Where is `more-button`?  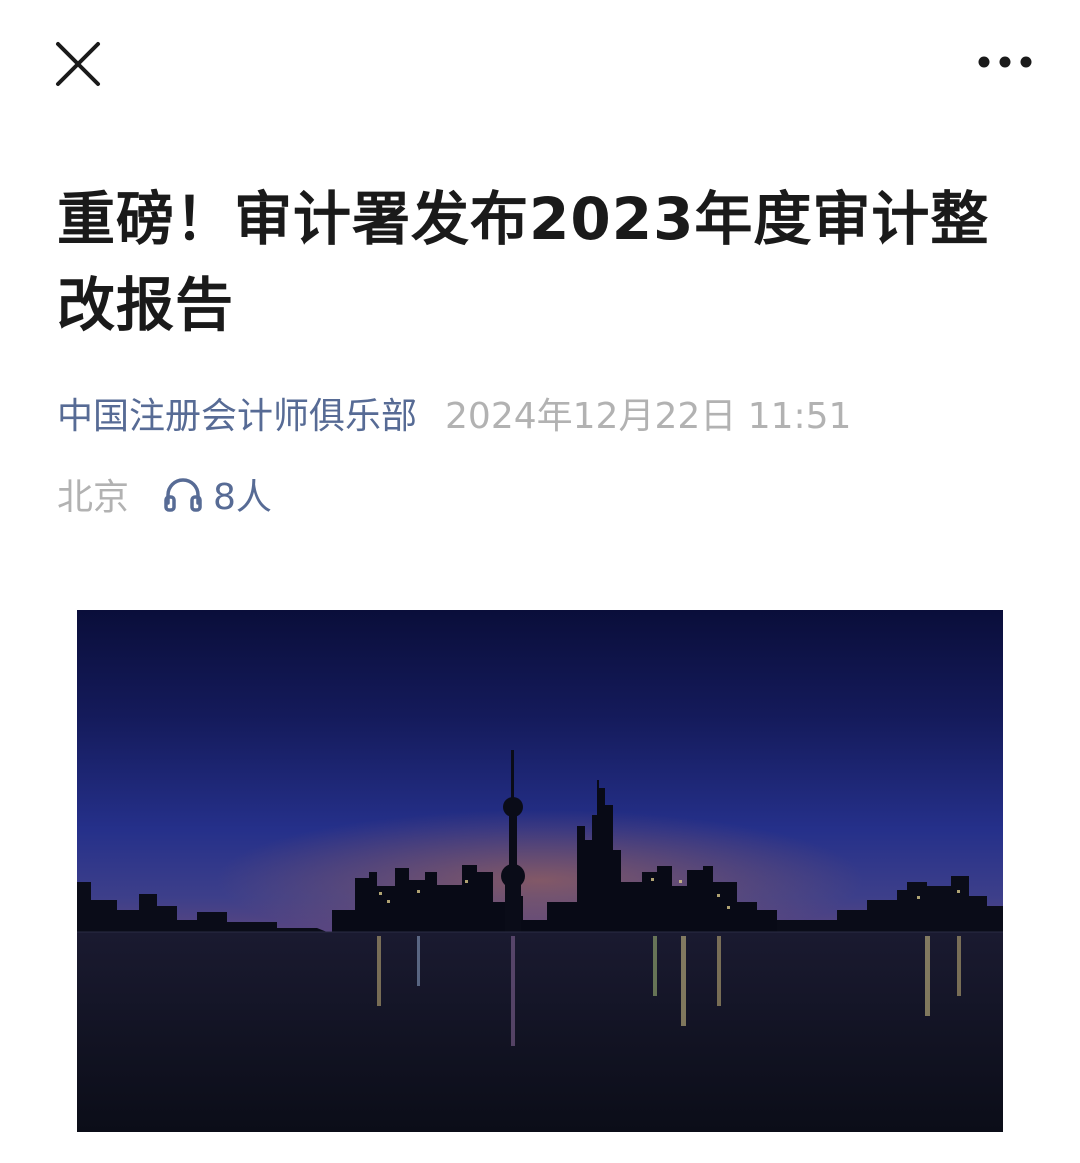 more-button is located at coordinates (1005, 62).